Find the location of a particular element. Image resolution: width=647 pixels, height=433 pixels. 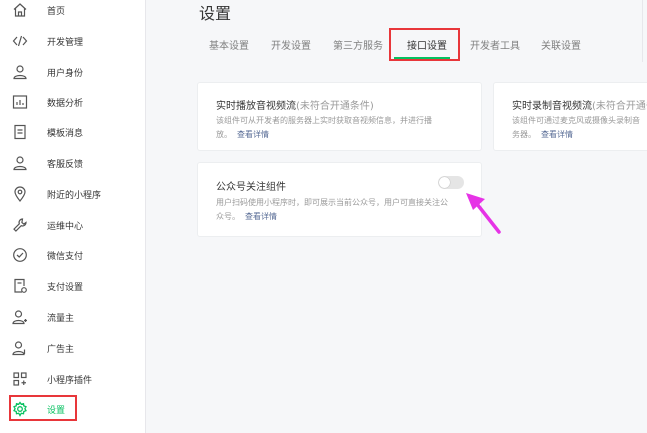

user-icon is located at coordinates (20, 72).